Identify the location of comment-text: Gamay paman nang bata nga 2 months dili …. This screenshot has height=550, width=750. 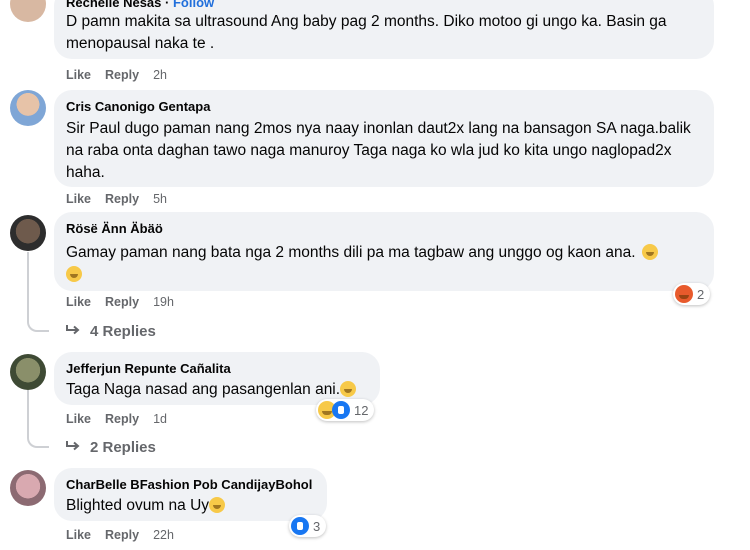
(384, 264).